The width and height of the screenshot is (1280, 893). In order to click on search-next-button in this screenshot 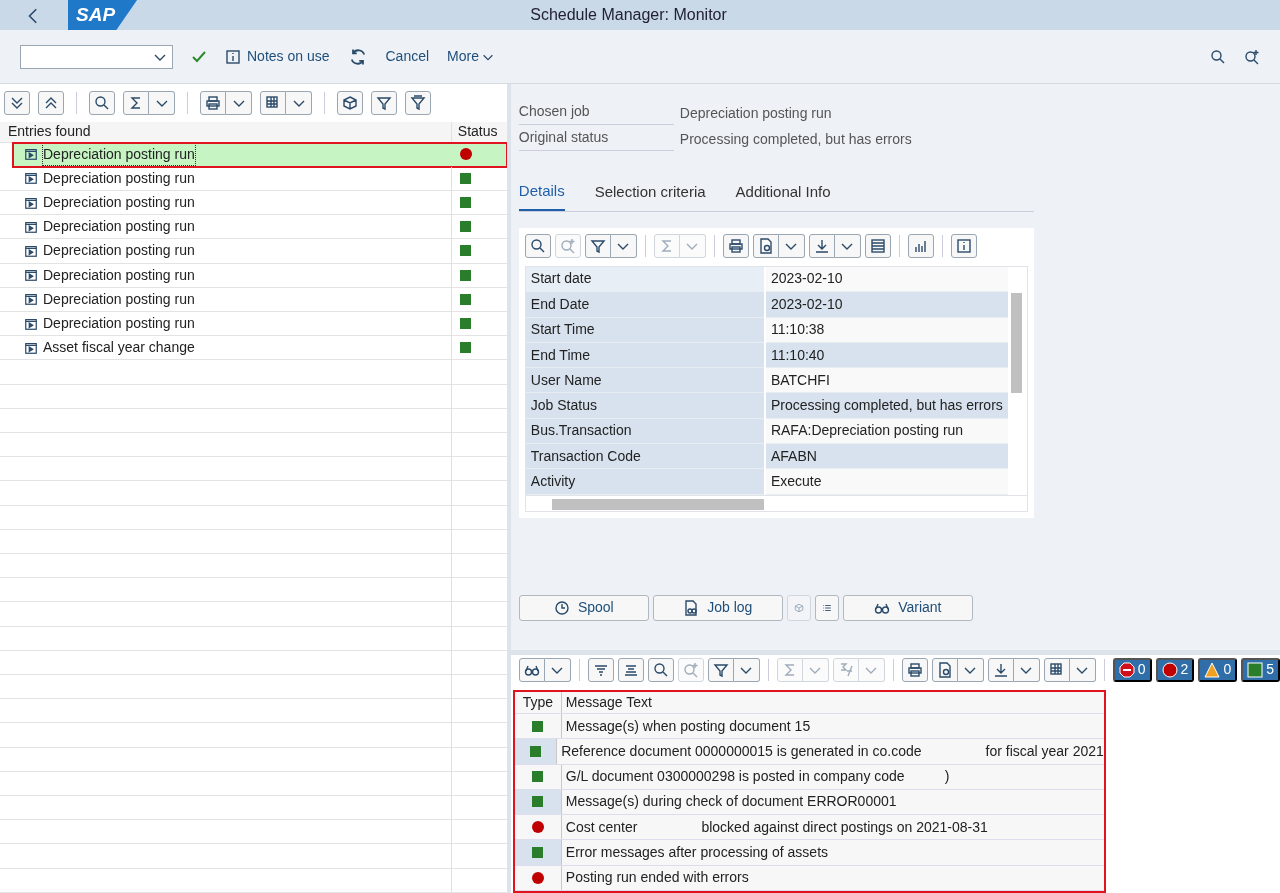, I will do `click(1252, 56)`.